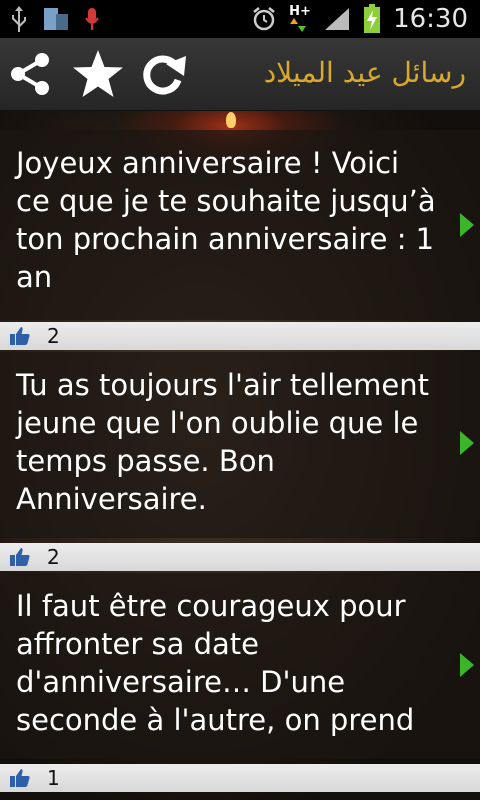 This screenshot has height=800, width=480. I want to click on star-icon, so click(98, 73).